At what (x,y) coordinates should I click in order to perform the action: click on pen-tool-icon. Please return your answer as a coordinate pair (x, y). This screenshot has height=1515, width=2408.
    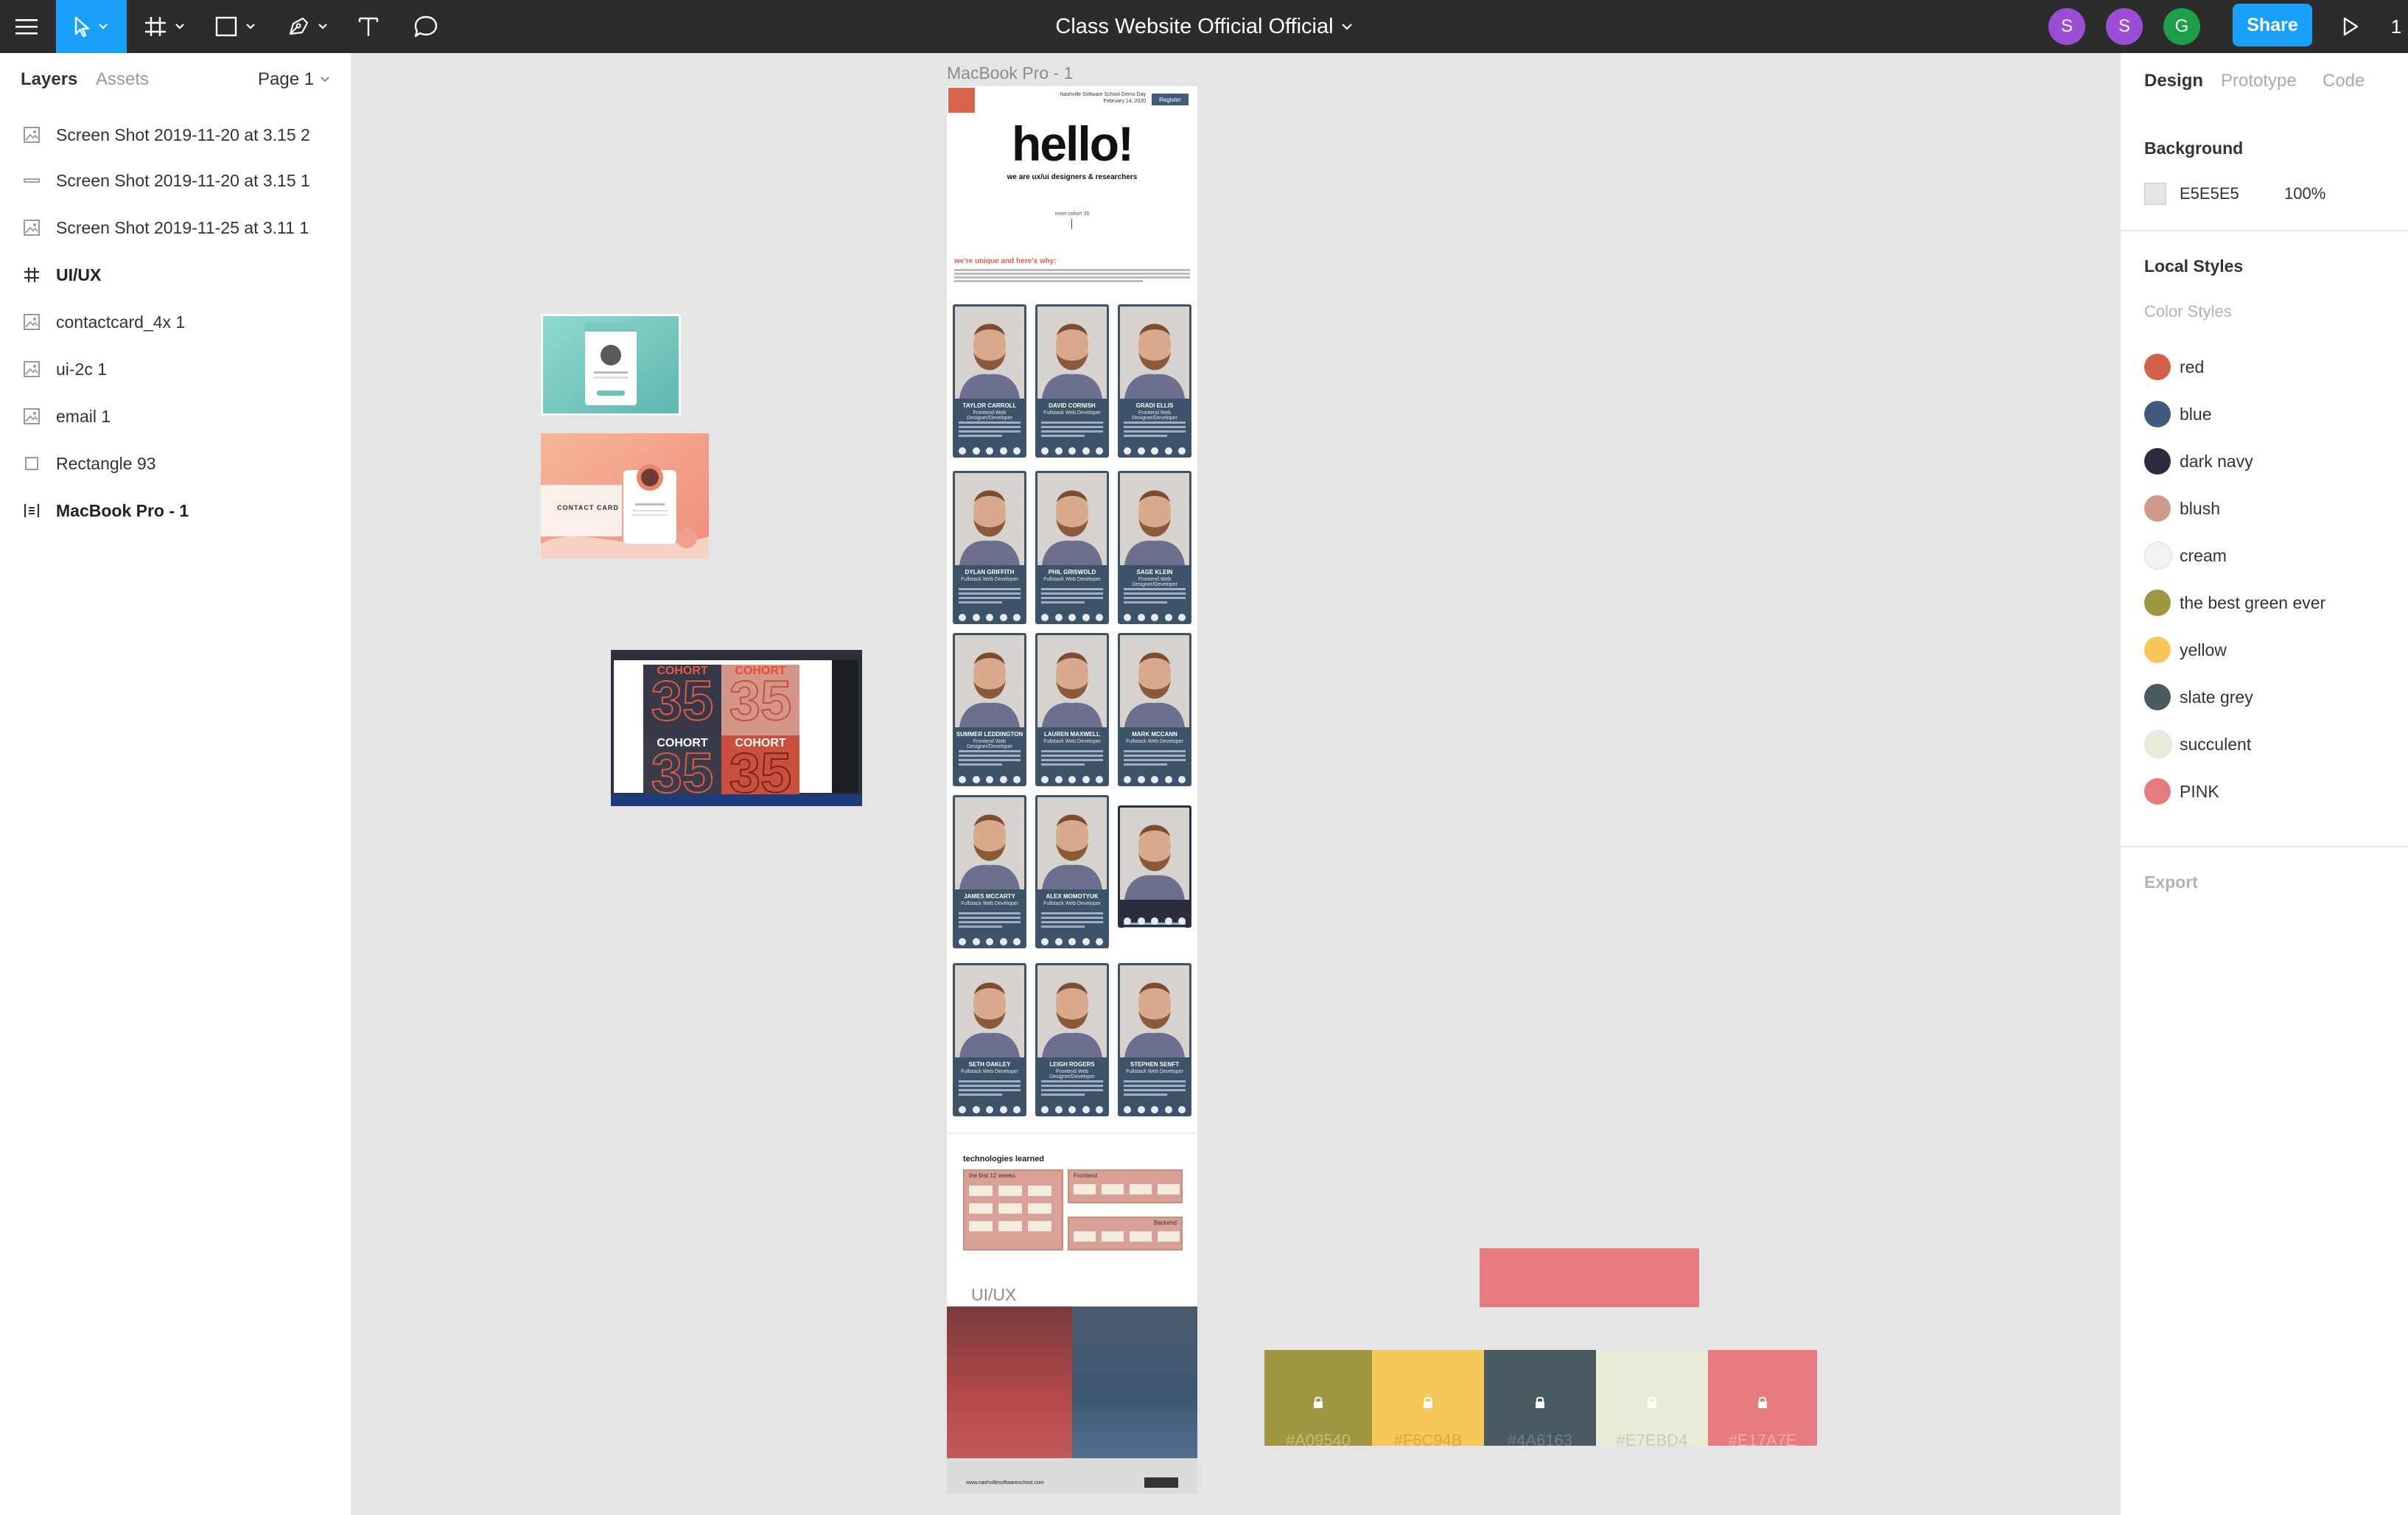
    Looking at the image, I should click on (311, 26).